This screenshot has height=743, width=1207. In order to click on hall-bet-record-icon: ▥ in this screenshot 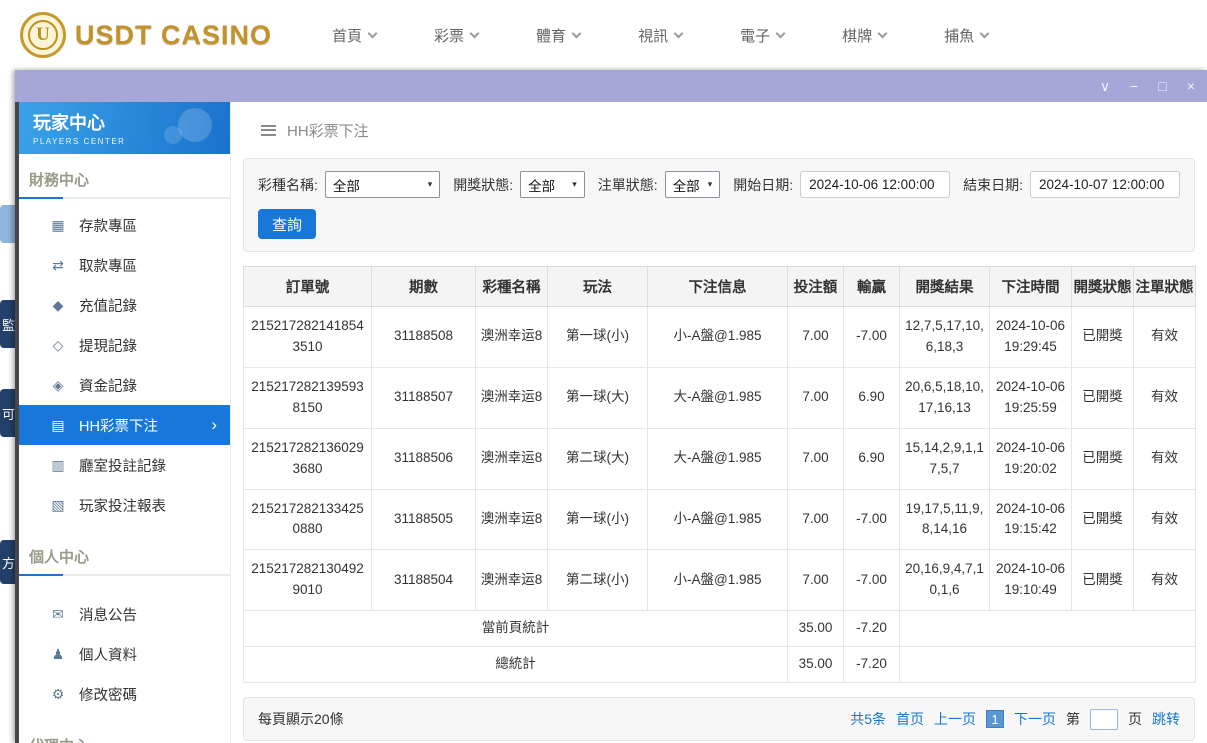, I will do `click(58, 464)`.